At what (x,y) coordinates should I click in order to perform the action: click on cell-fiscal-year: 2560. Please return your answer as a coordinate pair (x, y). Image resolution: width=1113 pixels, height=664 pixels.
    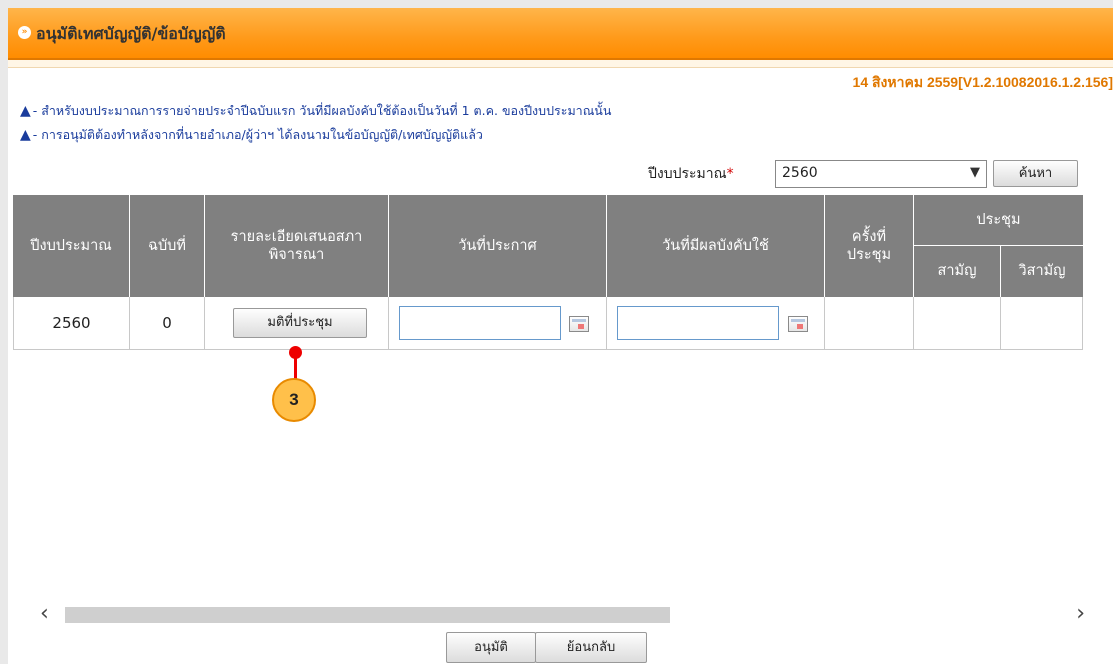
    Looking at the image, I should click on (71, 323).